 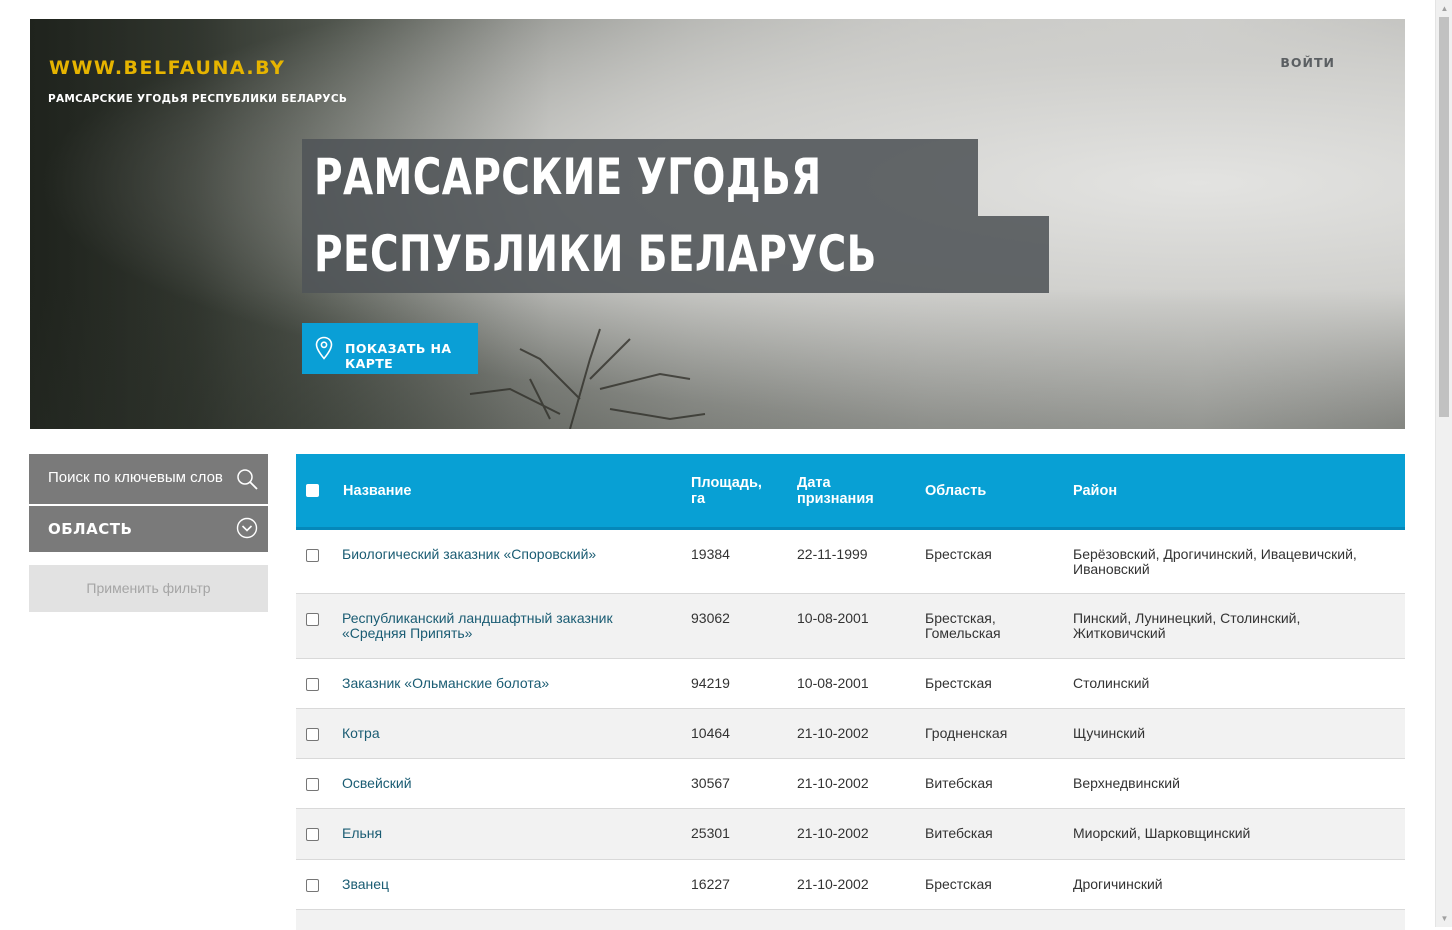 What do you see at coordinates (710, 683) in the screenshot?
I see `area-value: 94219` at bounding box center [710, 683].